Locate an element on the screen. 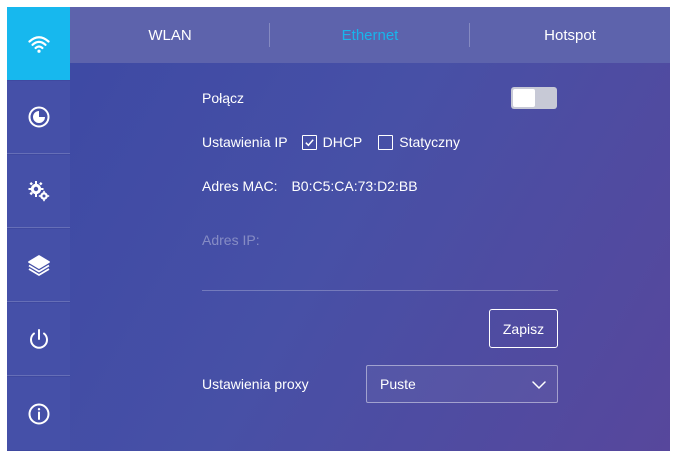 The image size is (677, 451). sidebar-item-network is located at coordinates (38, 43).